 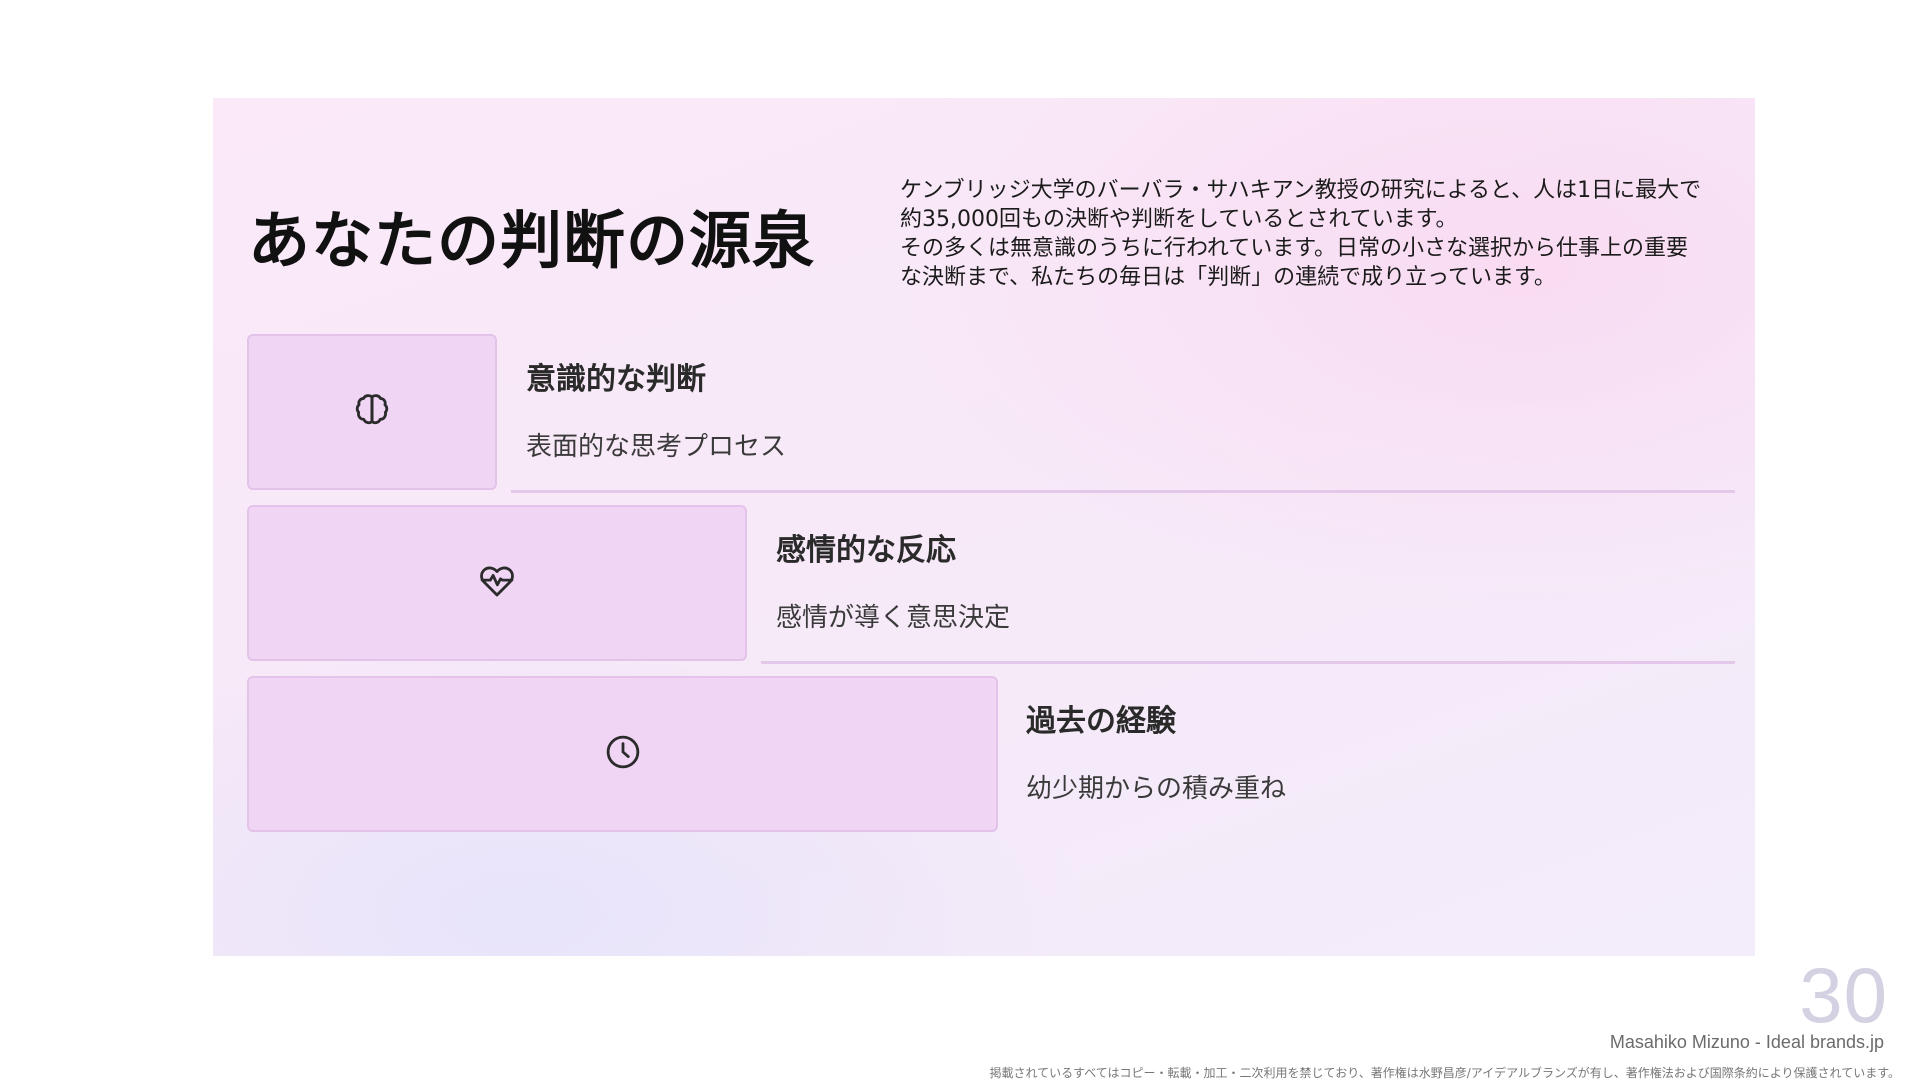 I want to click on step-title: 意識的な判断, so click(x=616, y=379).